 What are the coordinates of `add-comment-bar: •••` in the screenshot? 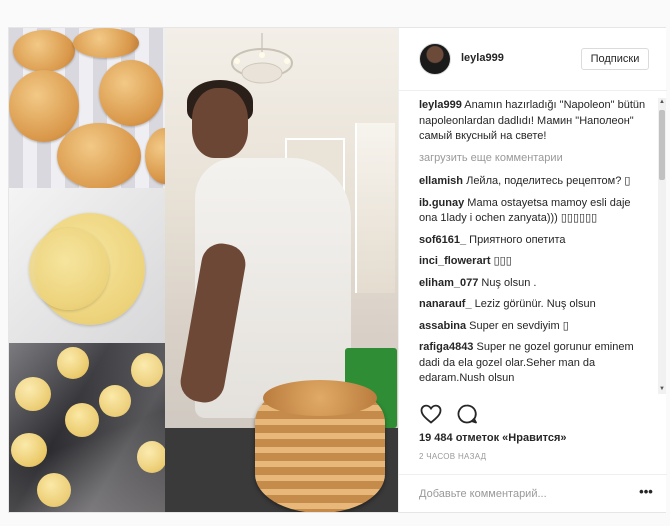 It's located at (533, 493).